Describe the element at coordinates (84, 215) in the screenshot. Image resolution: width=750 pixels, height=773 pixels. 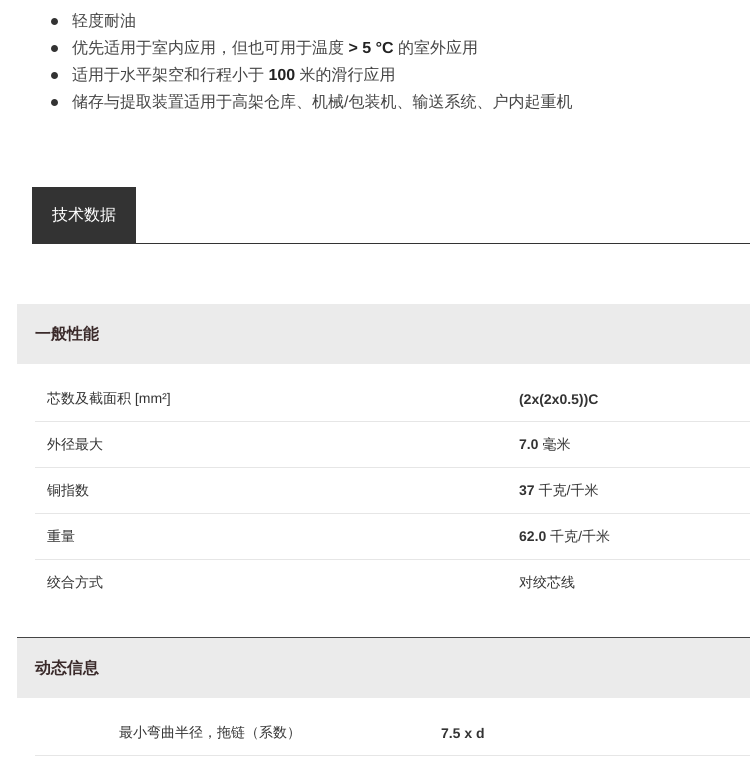
I see `tab: 技术数据` at that location.